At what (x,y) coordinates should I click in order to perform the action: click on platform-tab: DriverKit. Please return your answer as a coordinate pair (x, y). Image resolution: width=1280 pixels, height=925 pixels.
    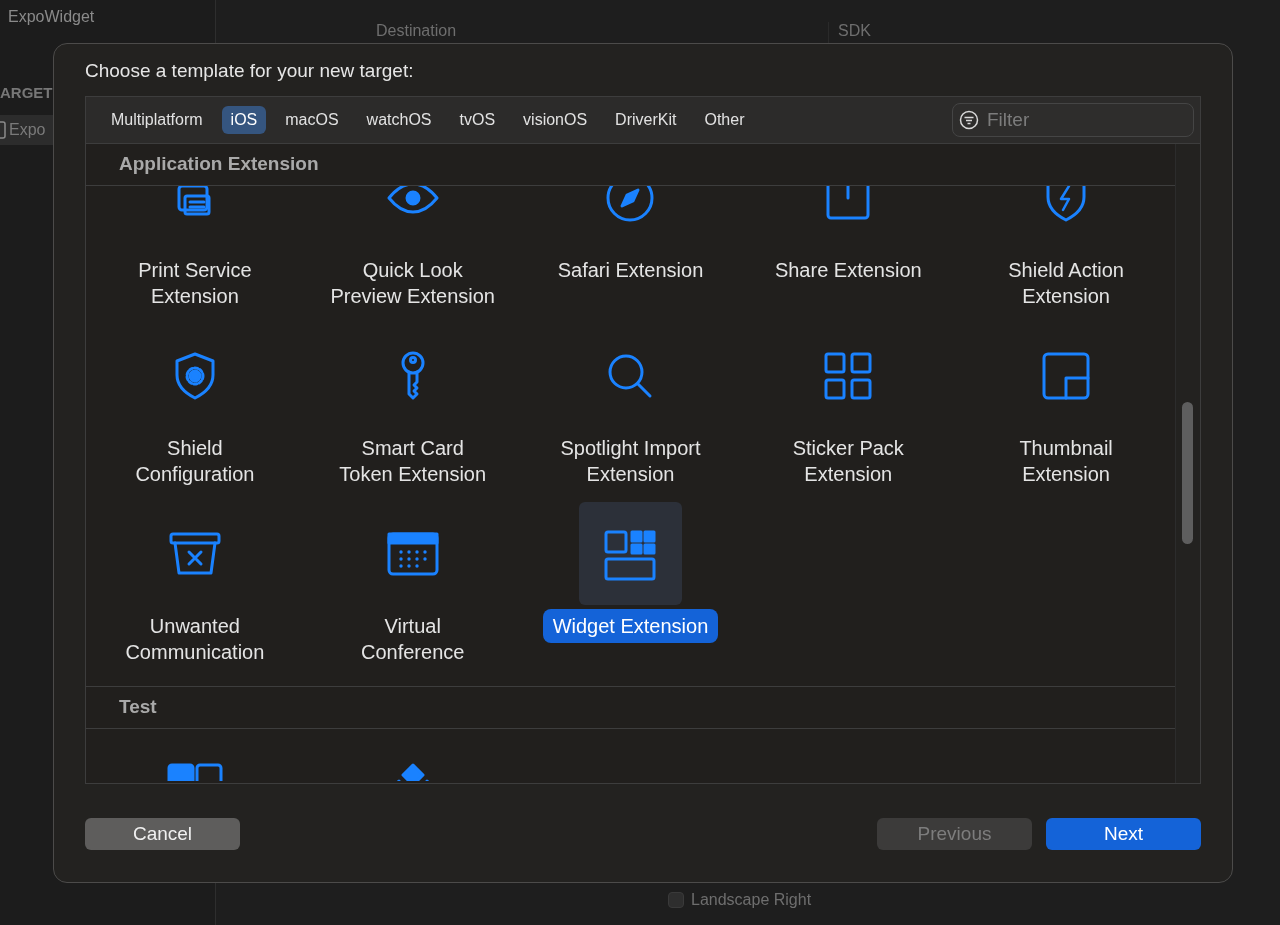
    Looking at the image, I should click on (646, 120).